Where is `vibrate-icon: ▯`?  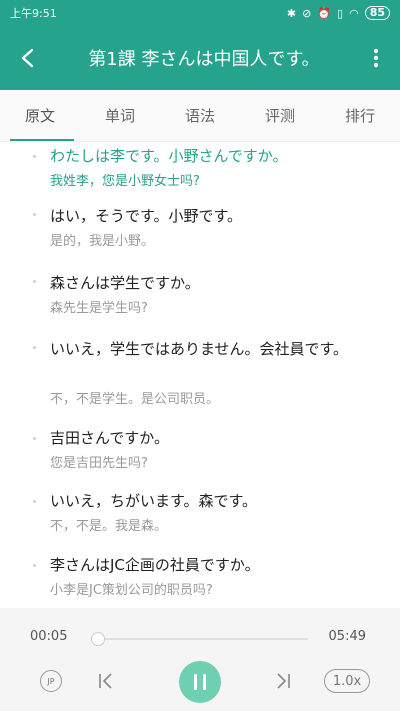 vibrate-icon: ▯ is located at coordinates (340, 13).